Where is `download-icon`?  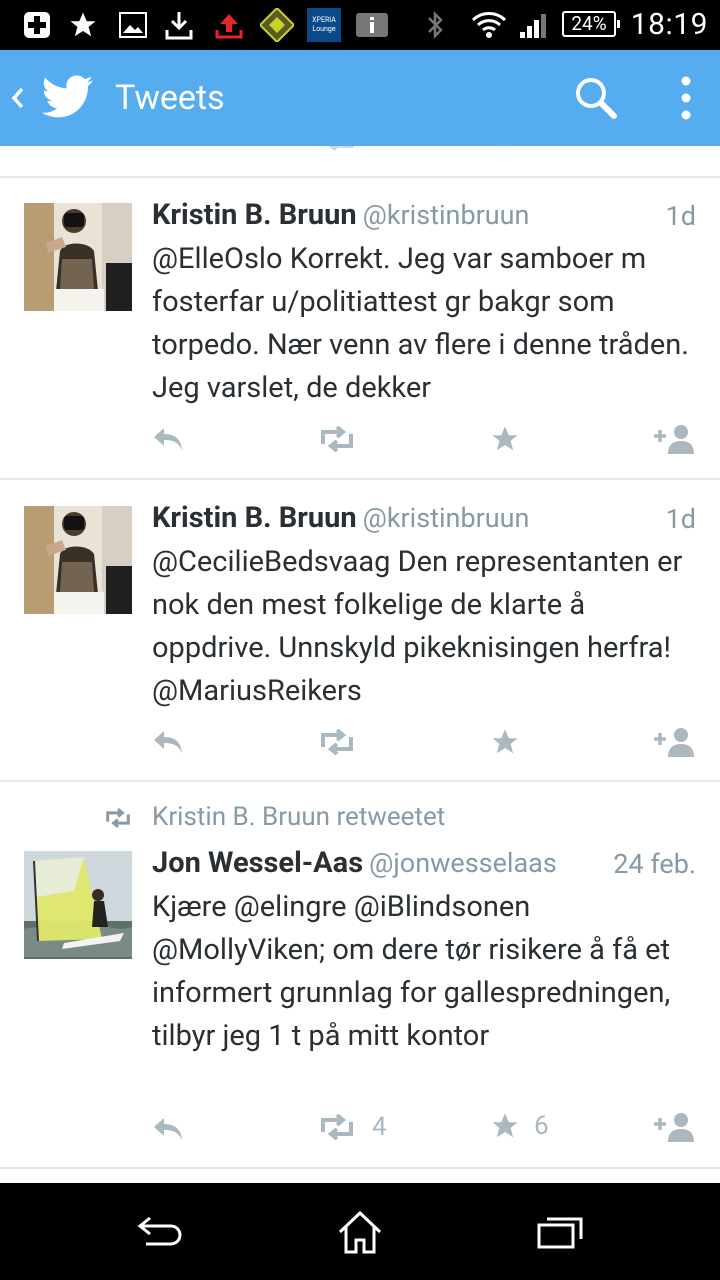
download-icon is located at coordinates (179, 25).